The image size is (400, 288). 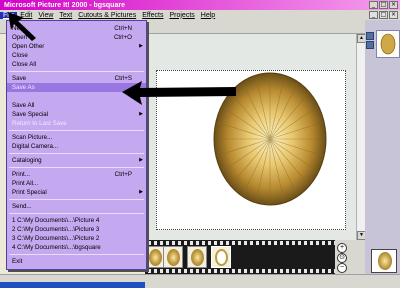 I want to click on side-panel-thumbnail, so click(x=388, y=44).